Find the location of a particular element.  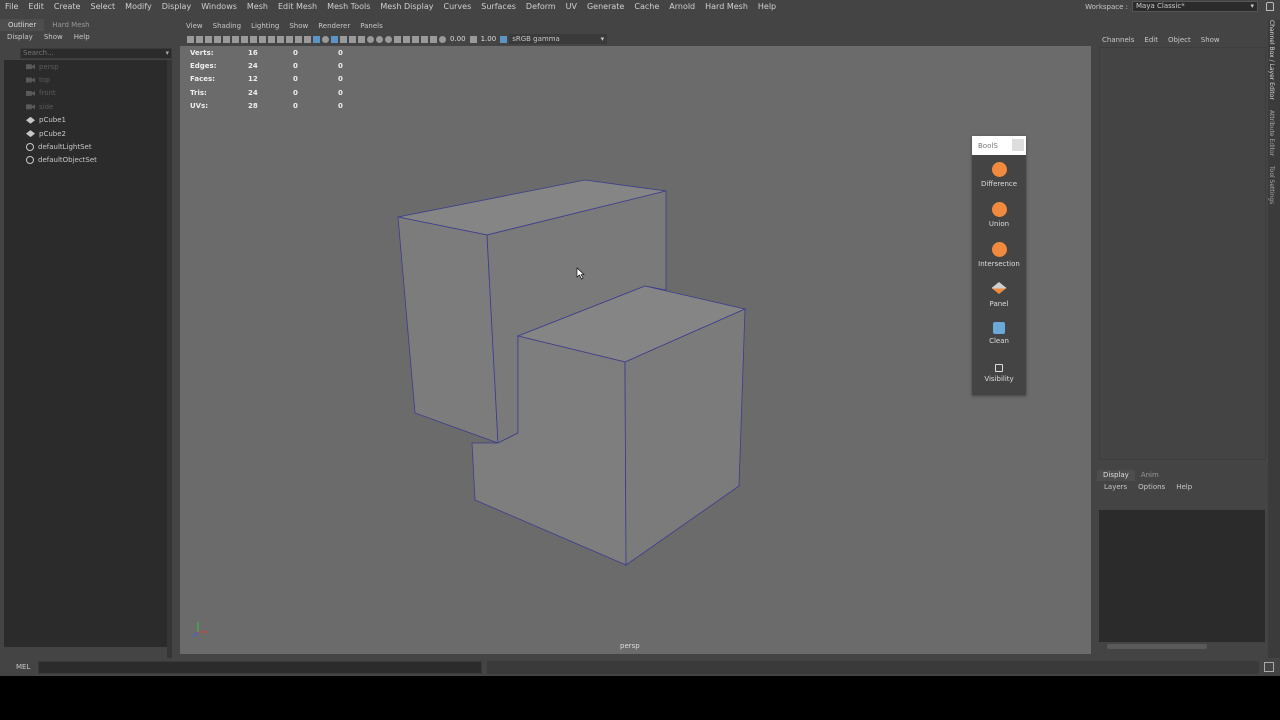

menu-mesh-display: Mesh Display is located at coordinates (406, 6).